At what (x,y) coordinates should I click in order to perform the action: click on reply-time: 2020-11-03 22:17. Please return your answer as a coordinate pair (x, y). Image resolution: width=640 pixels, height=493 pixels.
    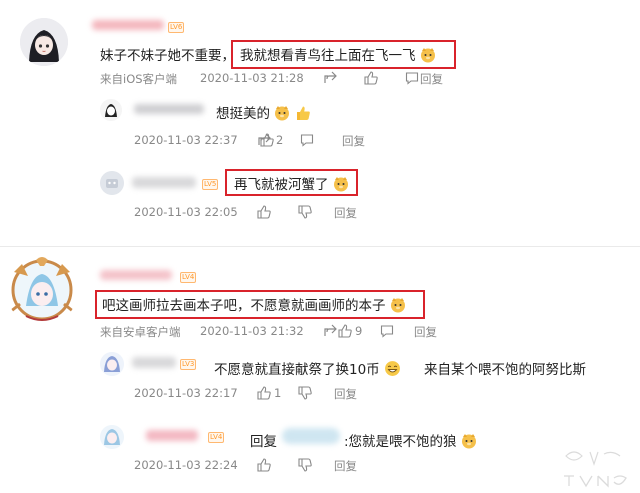
    Looking at the image, I should click on (186, 393).